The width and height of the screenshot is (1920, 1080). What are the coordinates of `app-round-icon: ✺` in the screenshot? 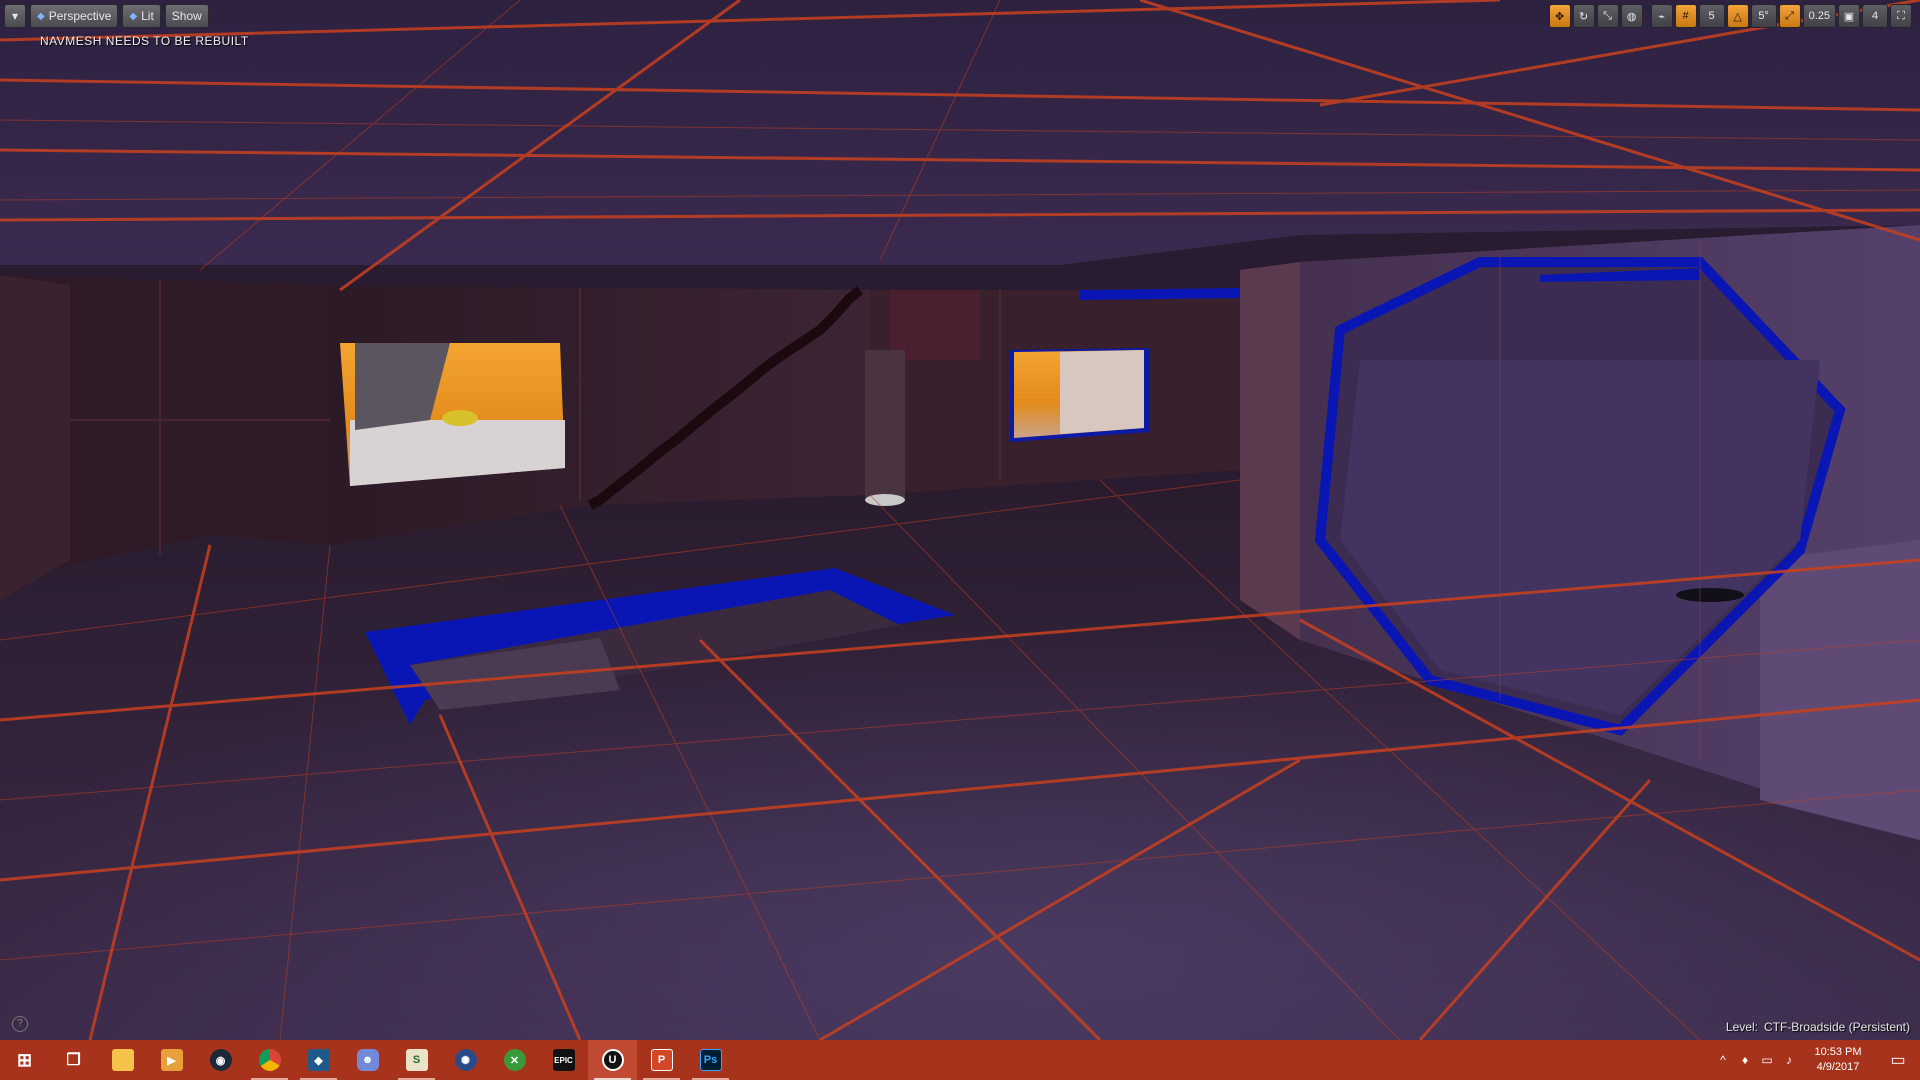 It's located at (465, 1060).